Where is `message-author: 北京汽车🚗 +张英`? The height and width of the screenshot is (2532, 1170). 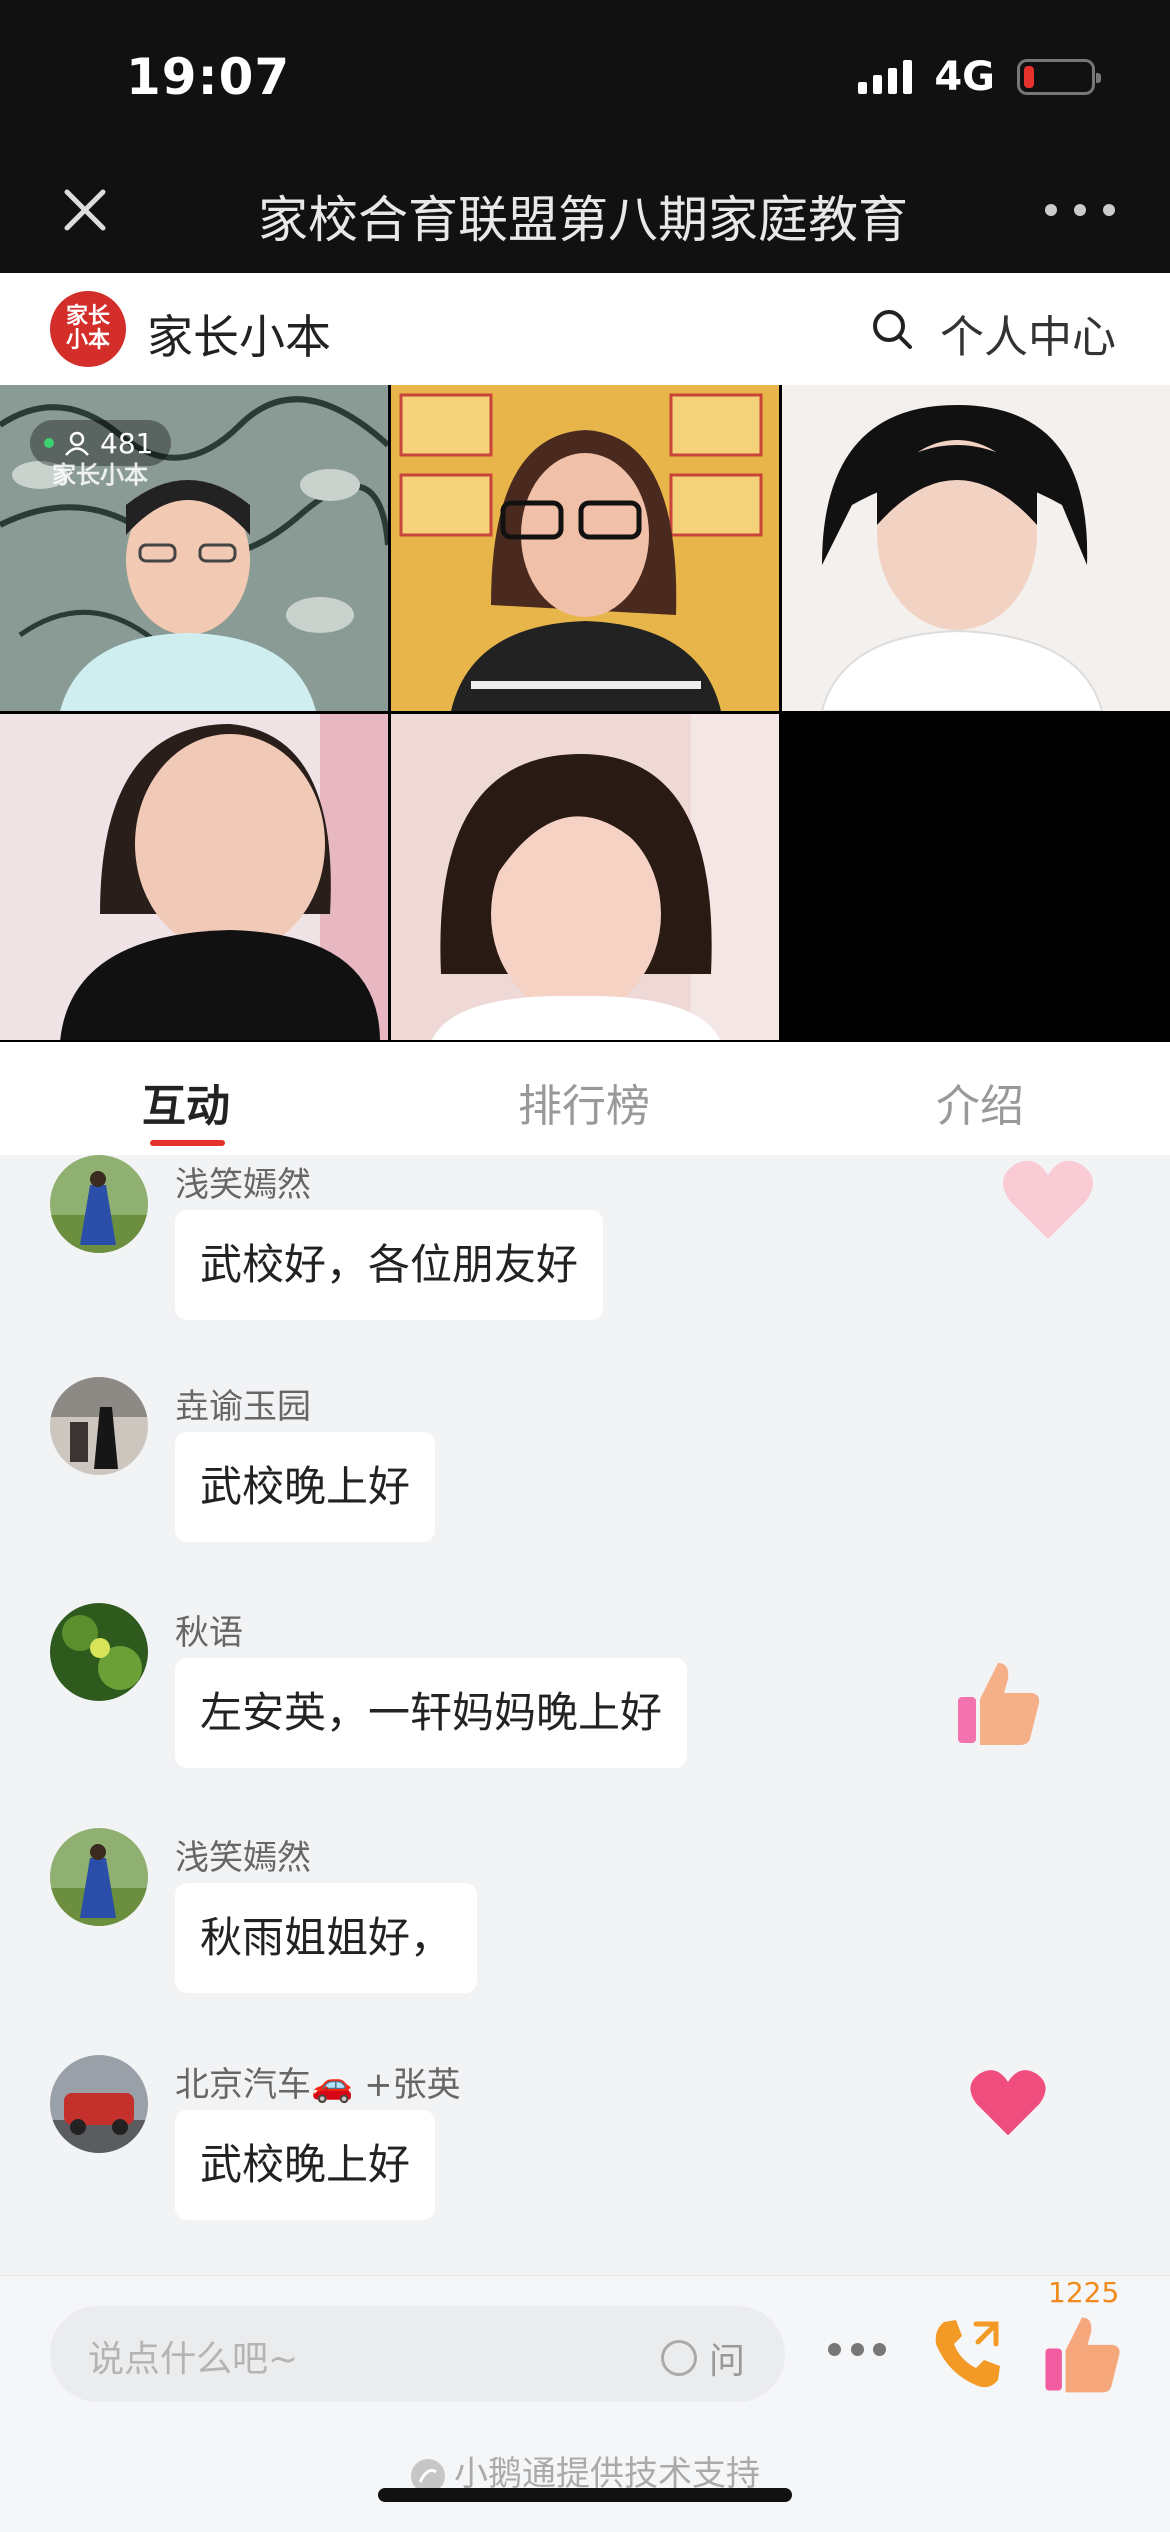
message-author: 北京汽车🚗 +张英 is located at coordinates (318, 2085).